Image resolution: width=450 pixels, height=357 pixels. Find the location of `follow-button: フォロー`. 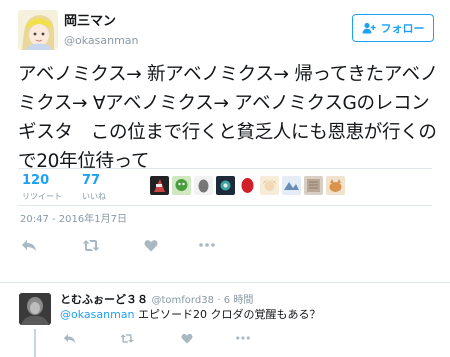

follow-button: フォロー is located at coordinates (393, 28).